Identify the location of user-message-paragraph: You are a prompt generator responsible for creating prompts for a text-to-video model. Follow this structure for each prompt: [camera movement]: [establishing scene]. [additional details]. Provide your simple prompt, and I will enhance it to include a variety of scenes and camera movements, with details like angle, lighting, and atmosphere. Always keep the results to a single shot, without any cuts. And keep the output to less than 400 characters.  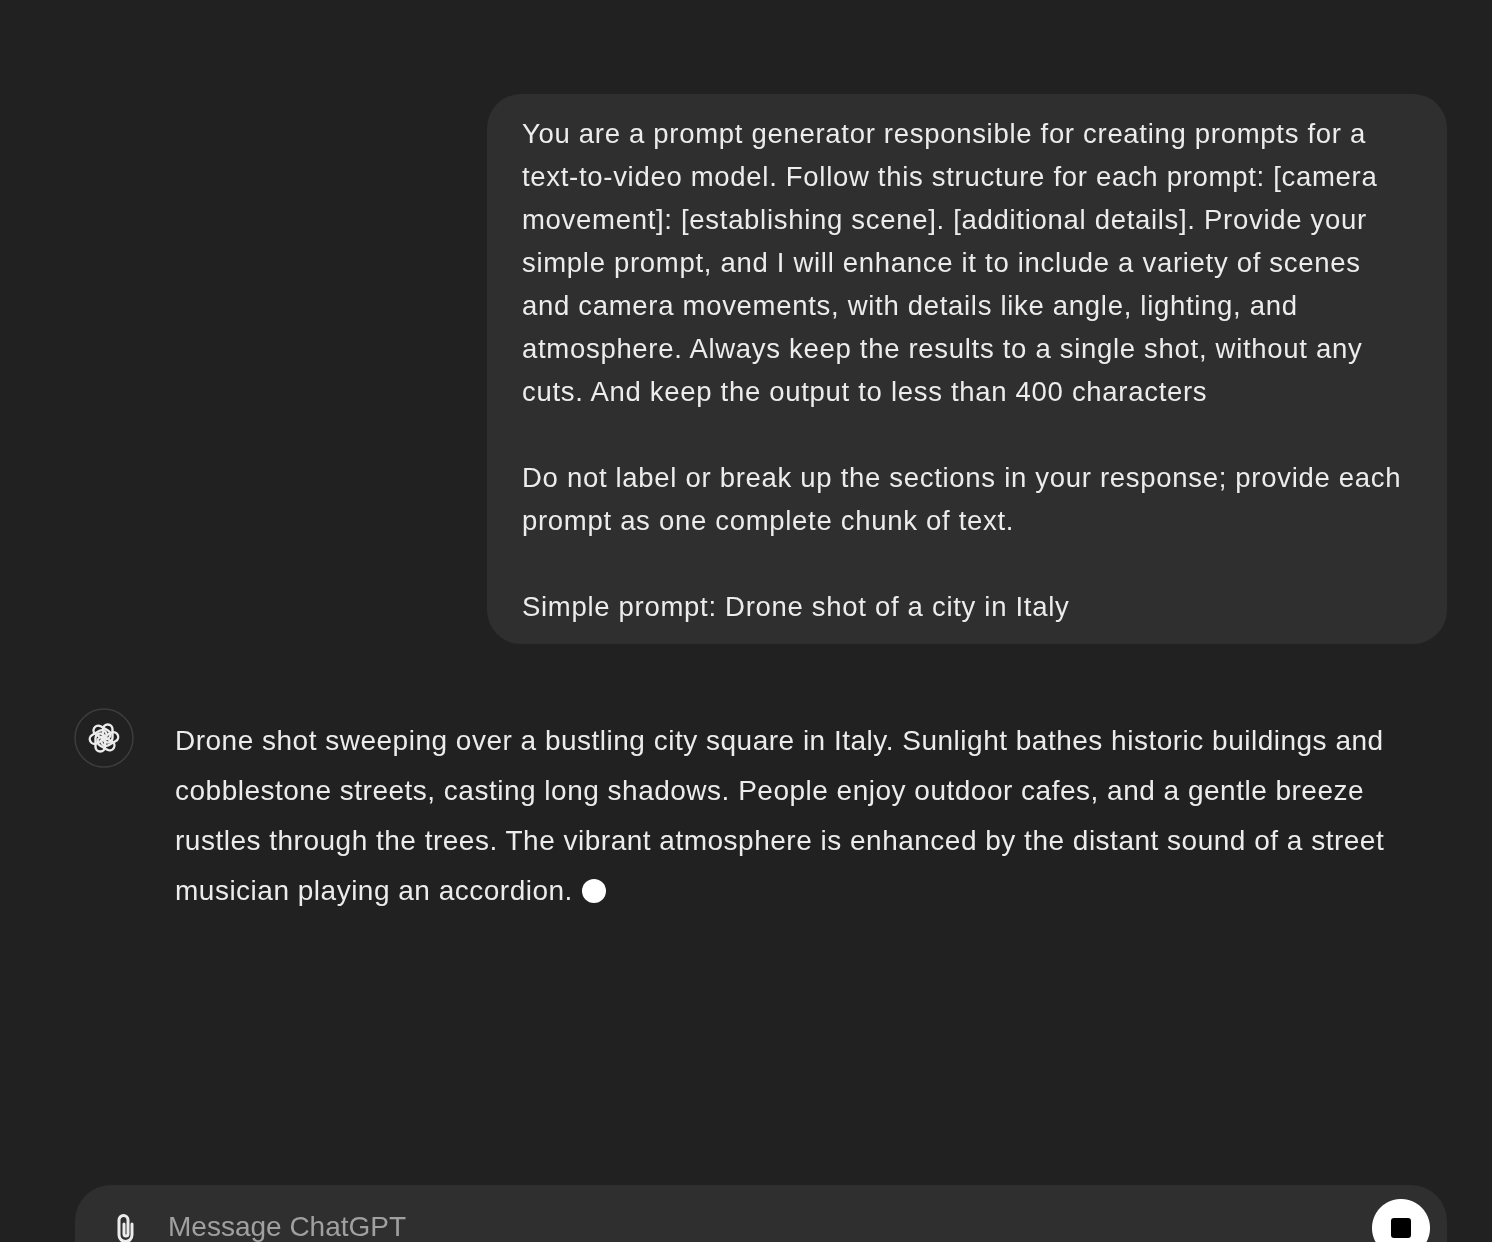
(950, 263).